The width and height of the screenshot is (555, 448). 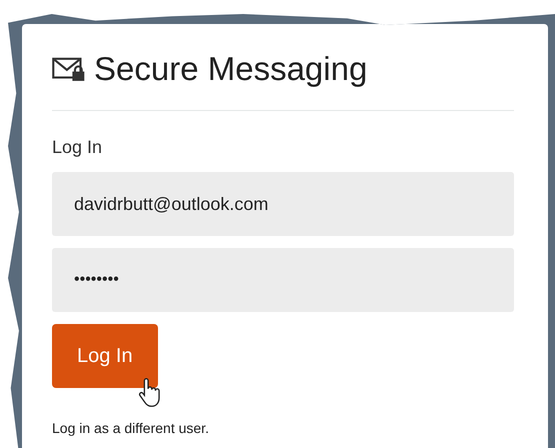 I want to click on hand-cursor-icon, so click(x=149, y=393).